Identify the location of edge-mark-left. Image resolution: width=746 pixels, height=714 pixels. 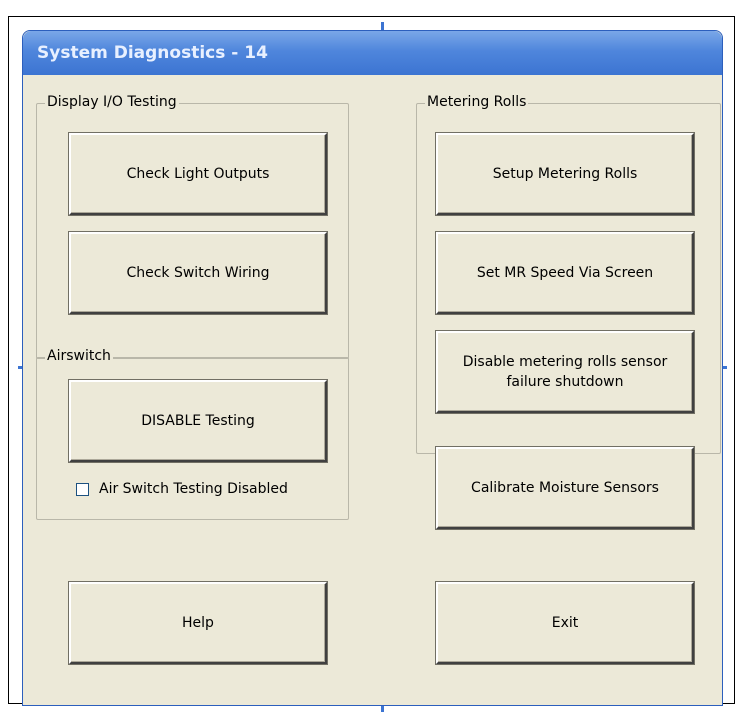
(20, 367).